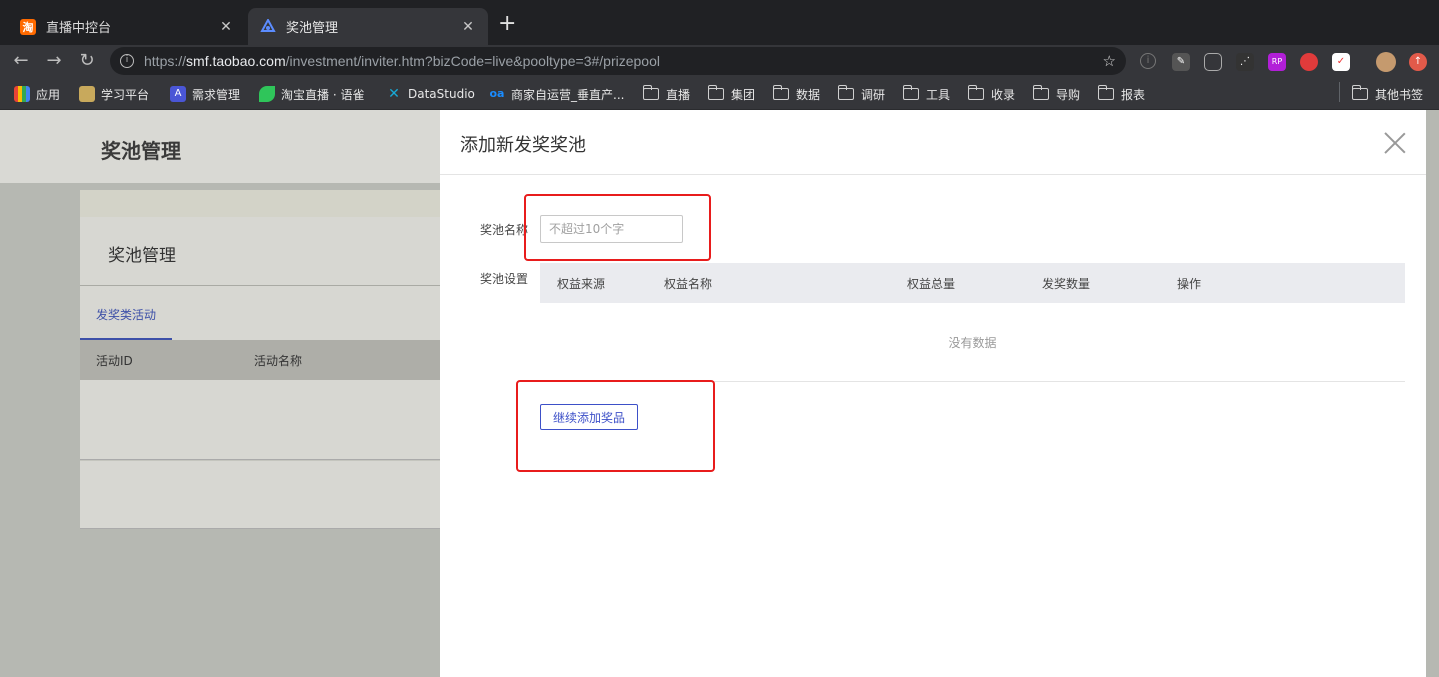 The height and width of the screenshot is (677, 1439). I want to click on tab-award-activities: 发奖类活动, so click(126, 313).